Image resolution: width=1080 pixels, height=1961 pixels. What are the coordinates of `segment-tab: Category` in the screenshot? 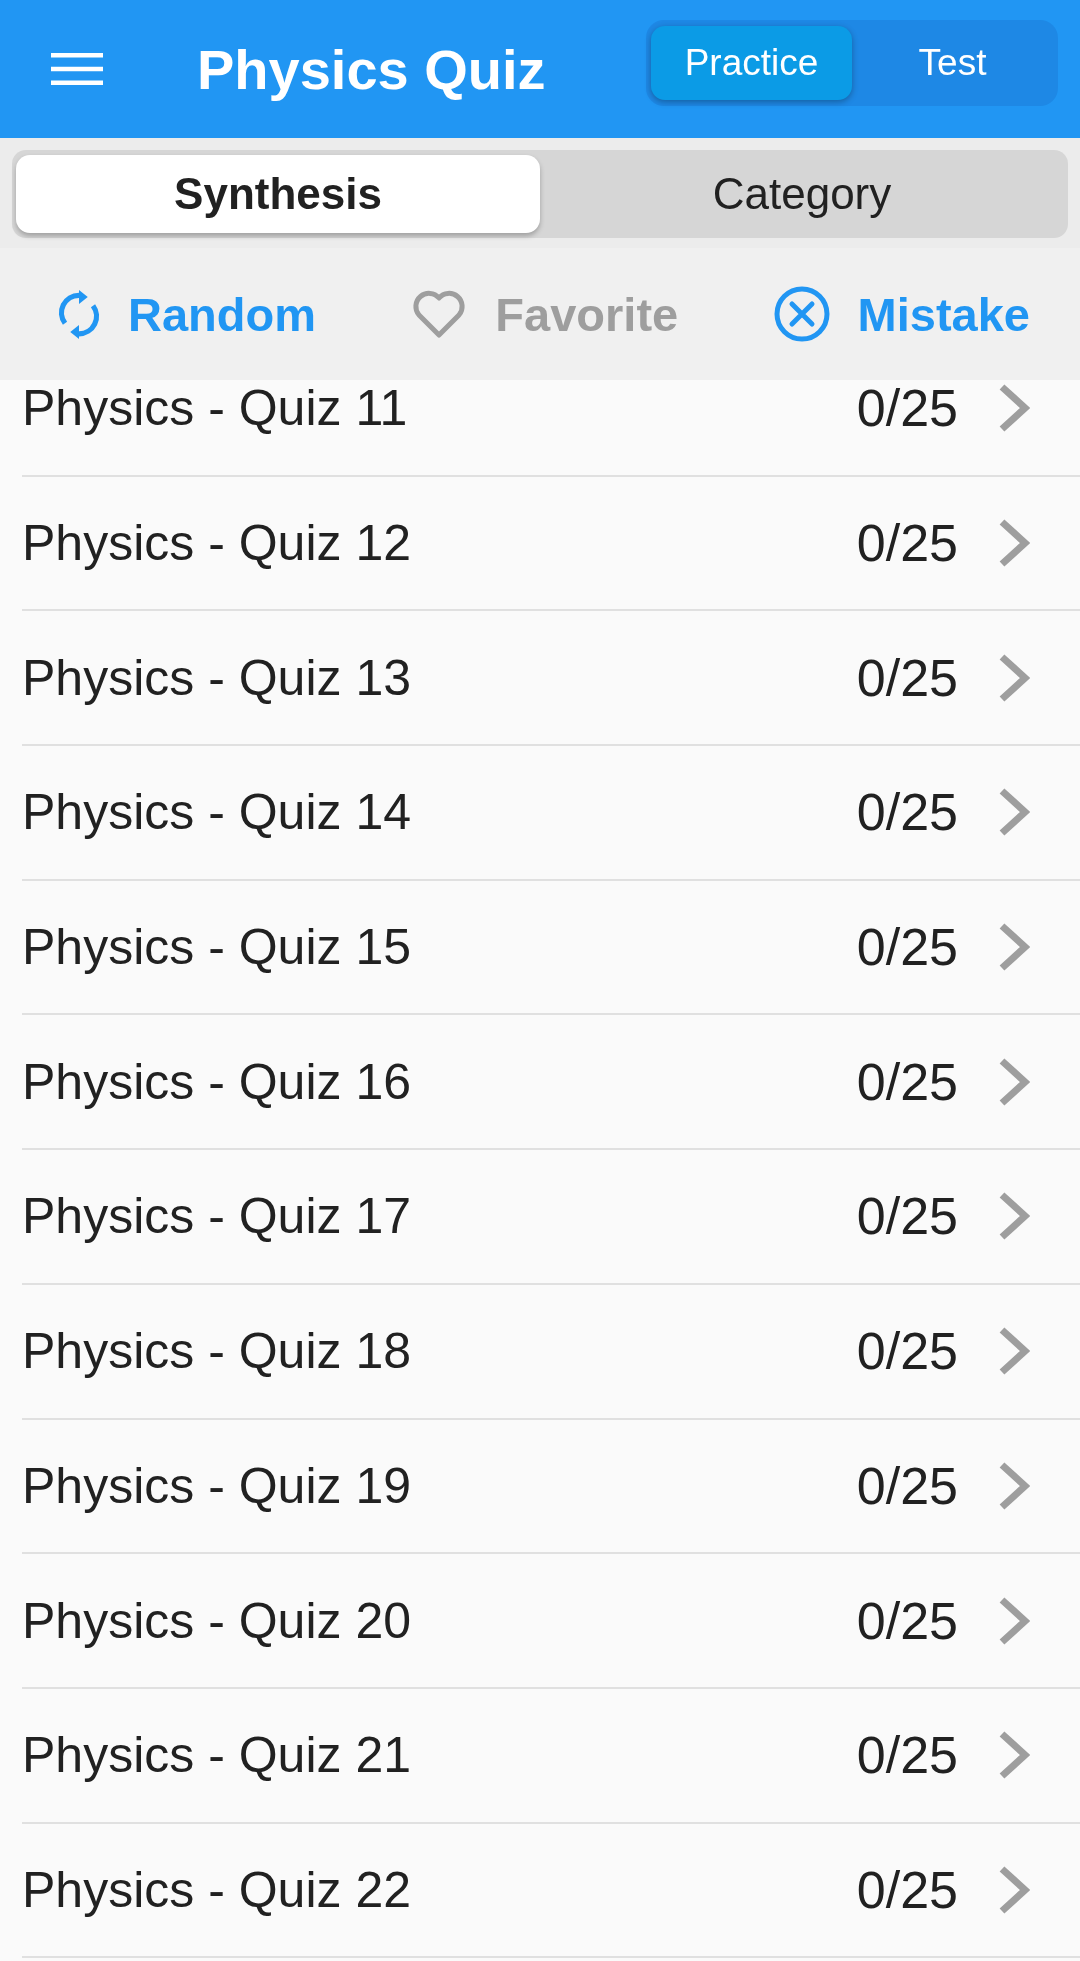 It's located at (802, 194).